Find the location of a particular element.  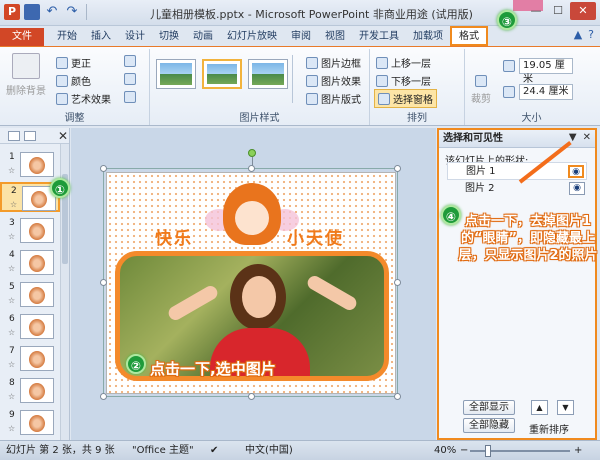

thumb-star-icon: ☆ is located at coordinates (12, 268).